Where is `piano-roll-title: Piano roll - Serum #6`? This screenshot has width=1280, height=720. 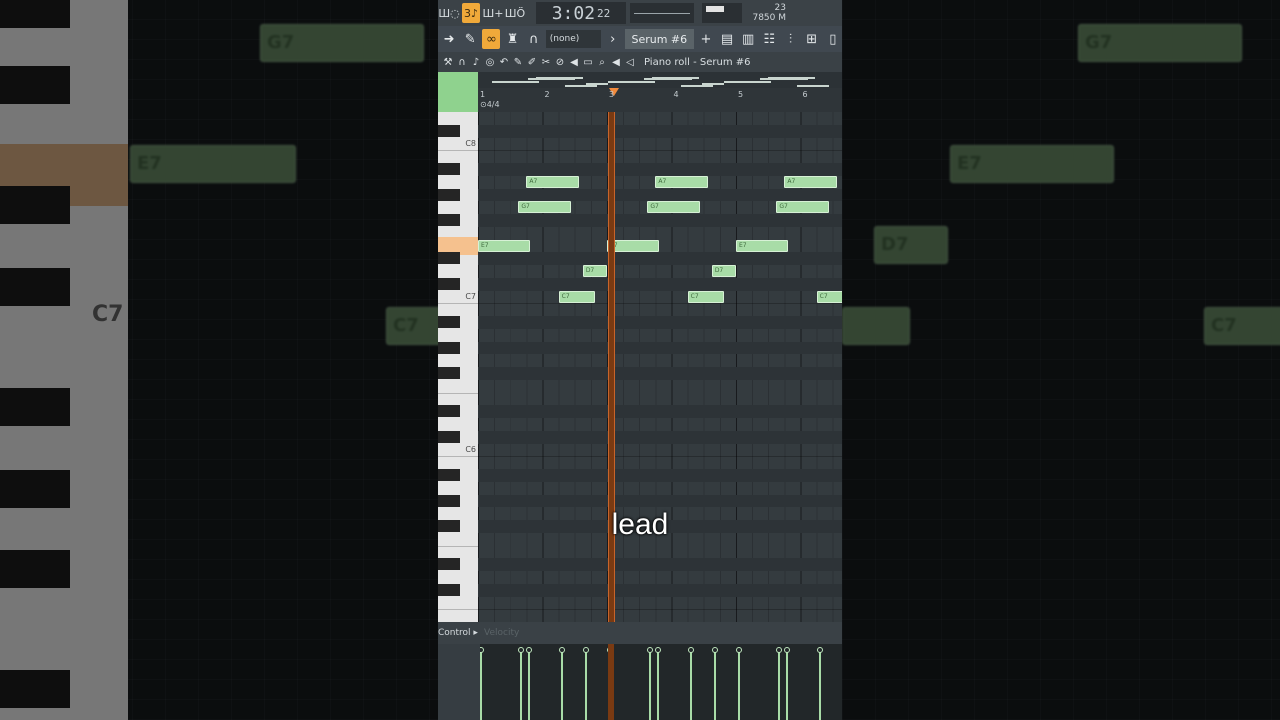
piano-roll-title: Piano roll - Serum #6 is located at coordinates (697, 62).